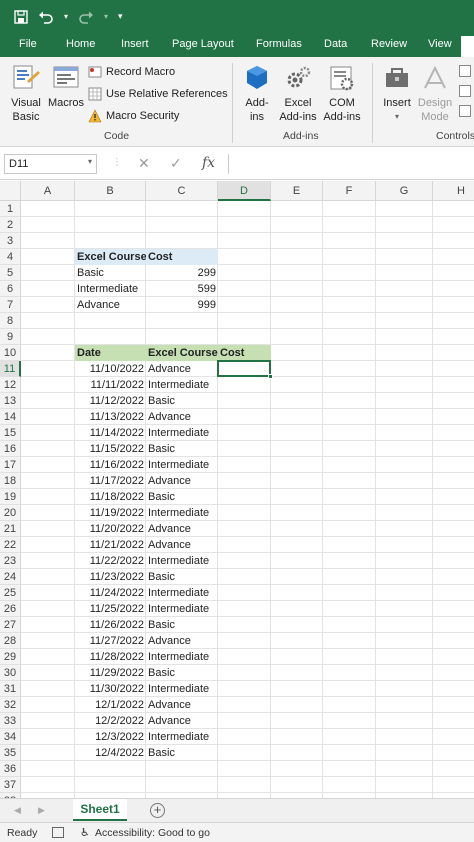 Image resolution: width=474 pixels, height=842 pixels. I want to click on save-icon, so click(21, 16).